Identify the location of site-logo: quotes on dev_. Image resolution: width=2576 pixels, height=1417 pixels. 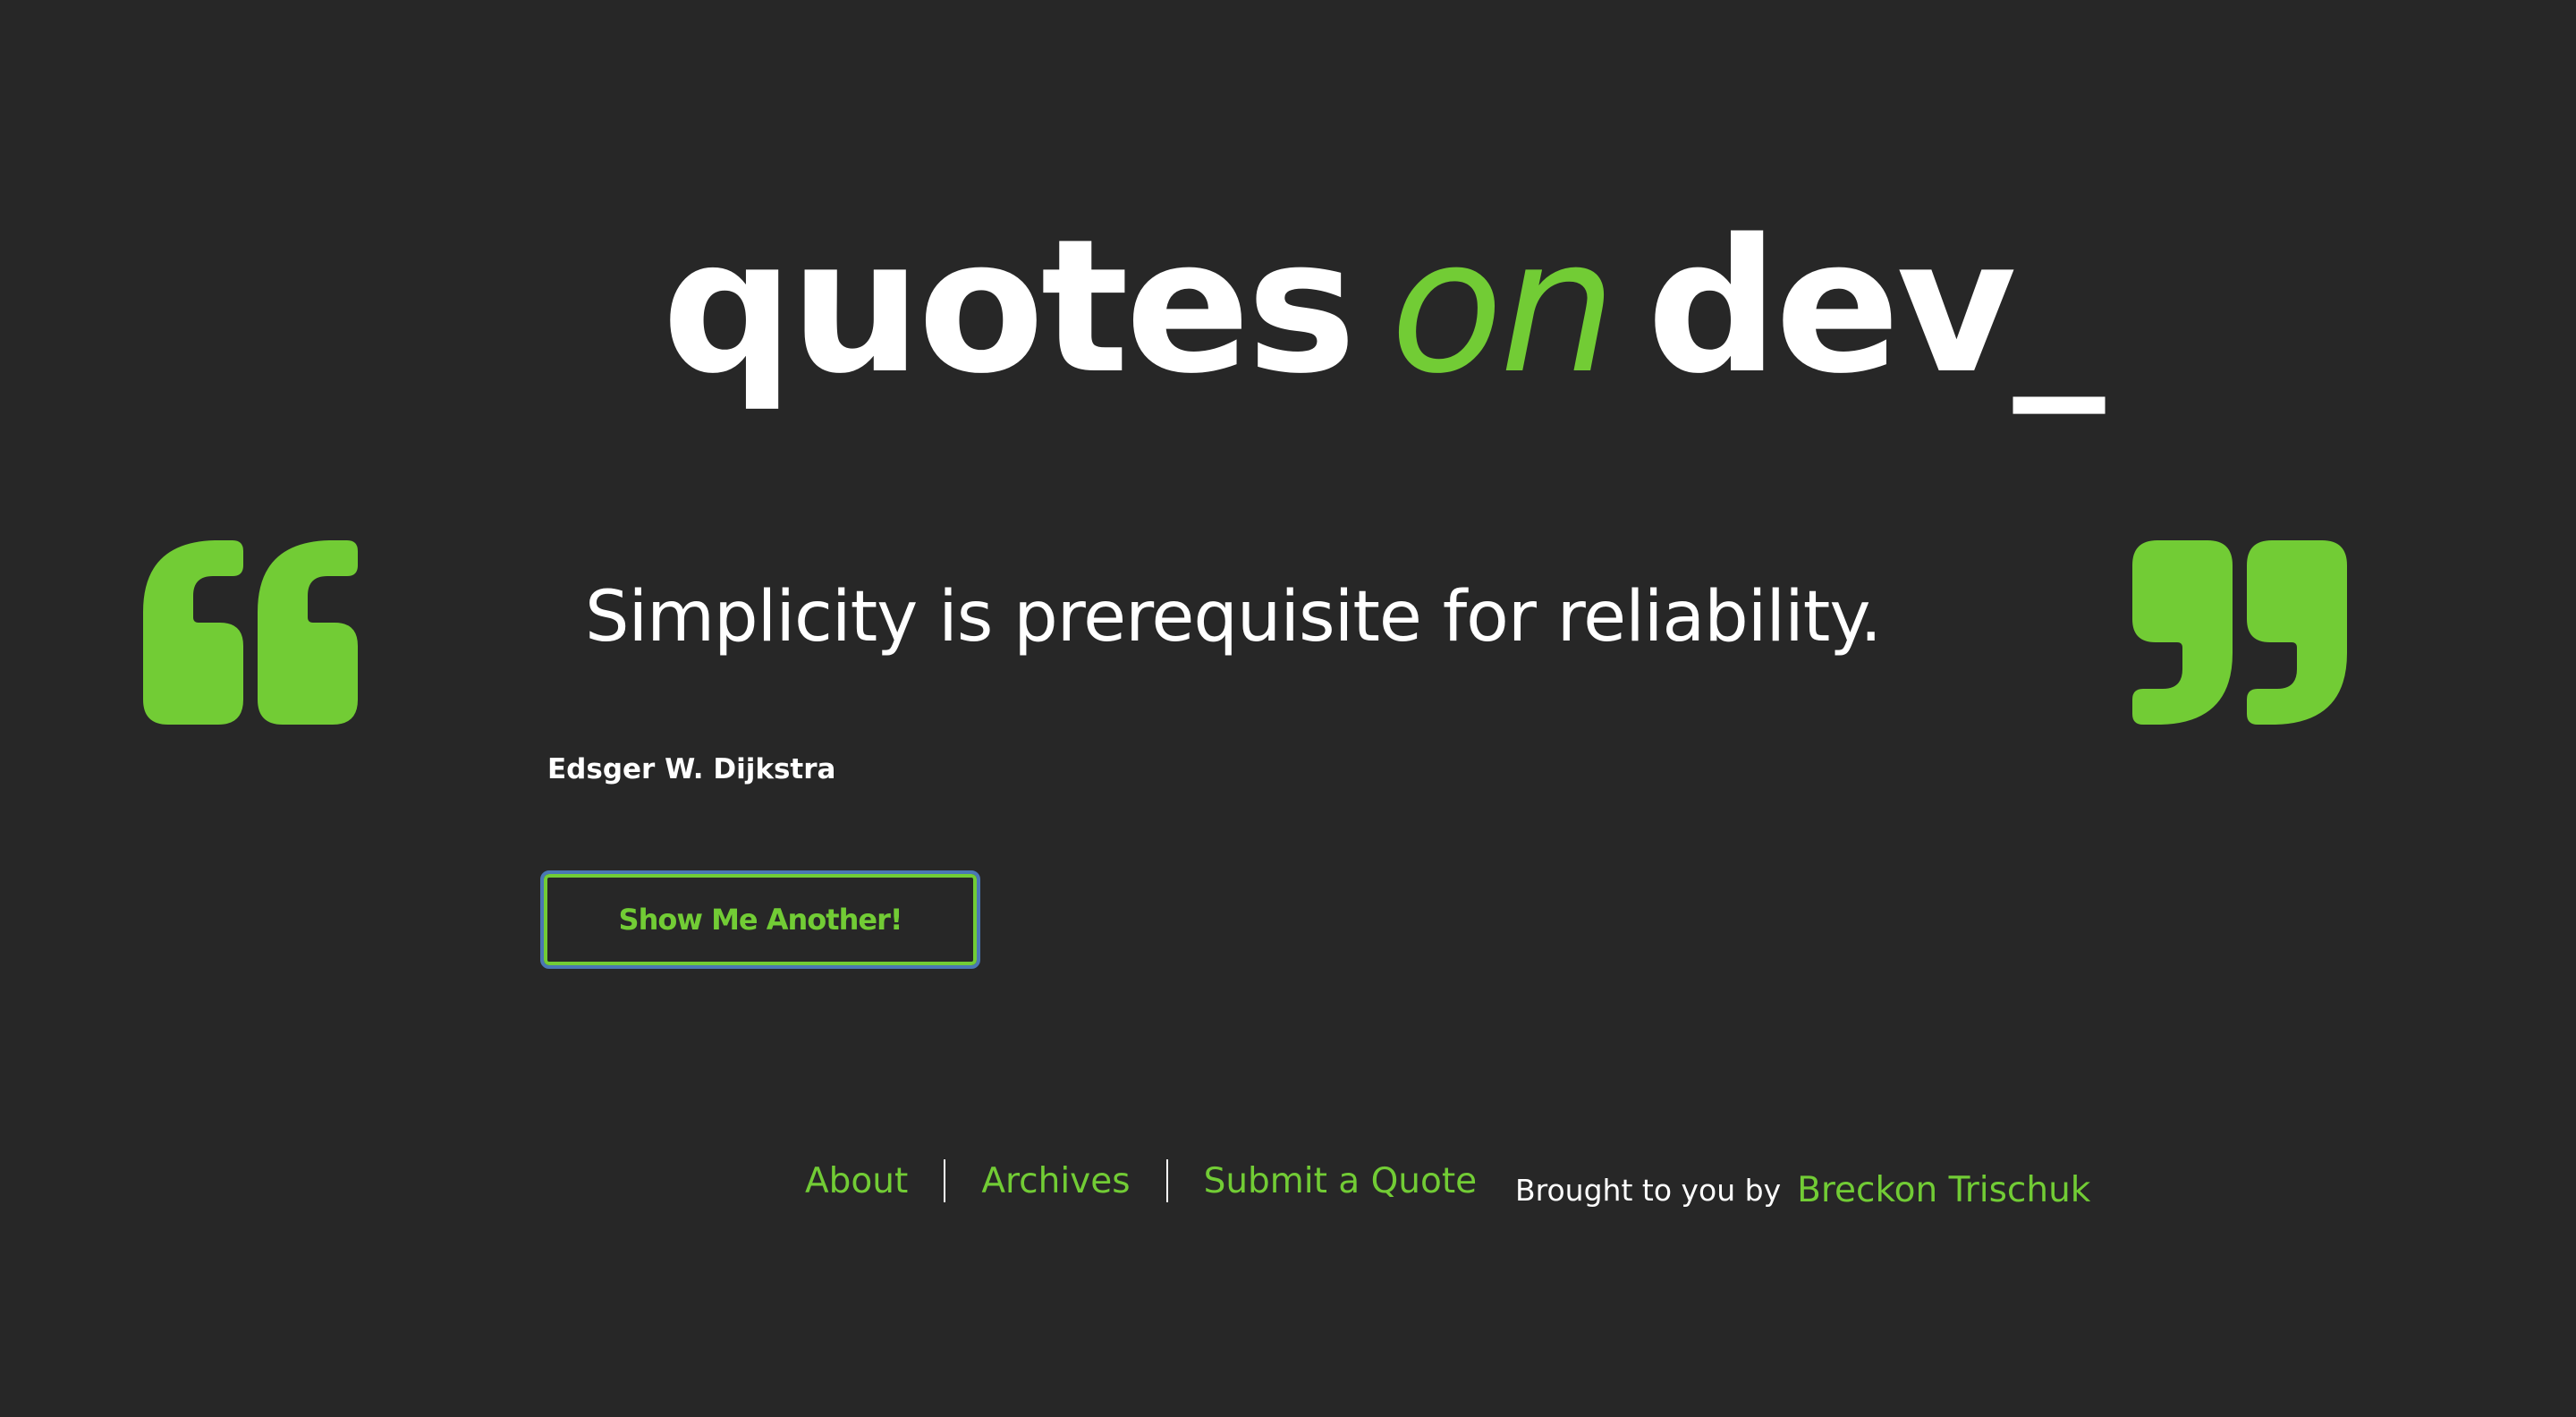
(1384, 331).